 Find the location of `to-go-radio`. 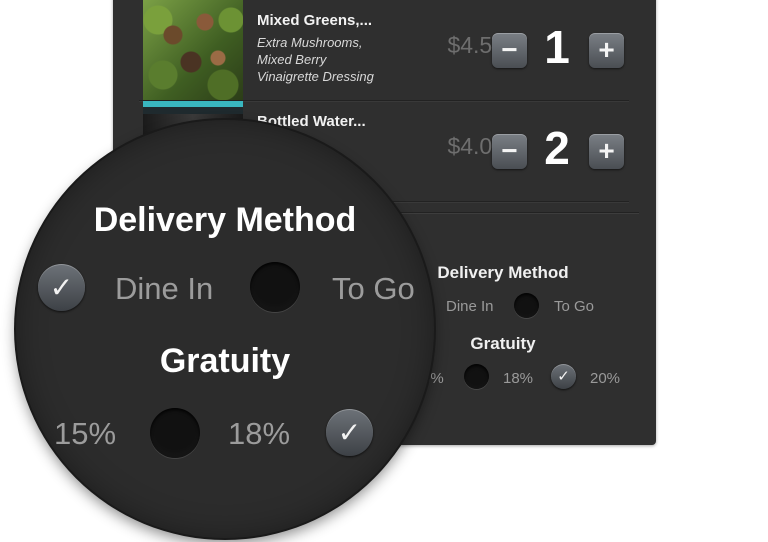

to-go-radio is located at coordinates (526, 305).